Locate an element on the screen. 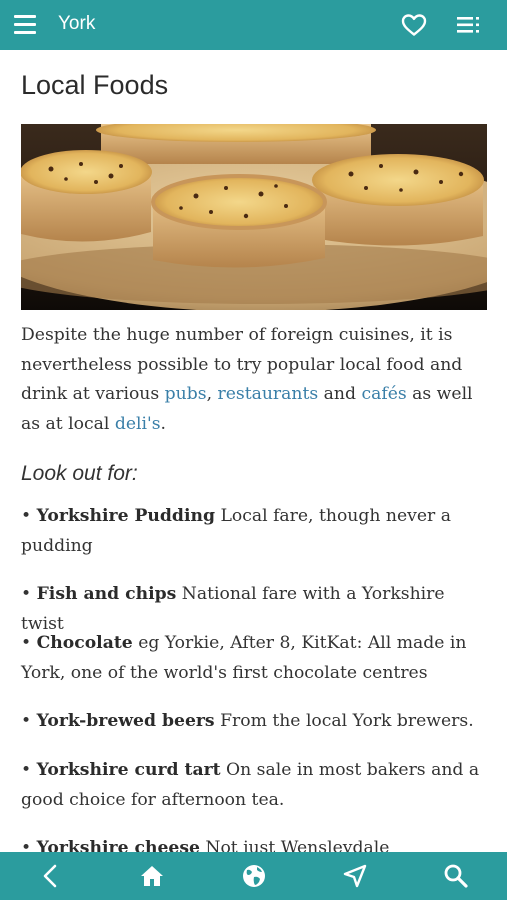 The image size is (507, 900). link-pubs: pubs is located at coordinates (186, 394).